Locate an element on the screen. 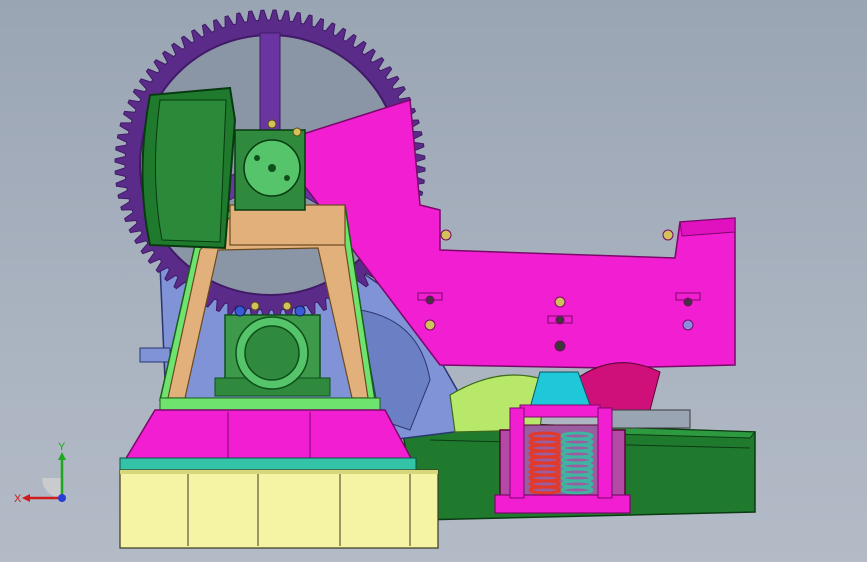  y-axis-label: Y is located at coordinates (62, 447).